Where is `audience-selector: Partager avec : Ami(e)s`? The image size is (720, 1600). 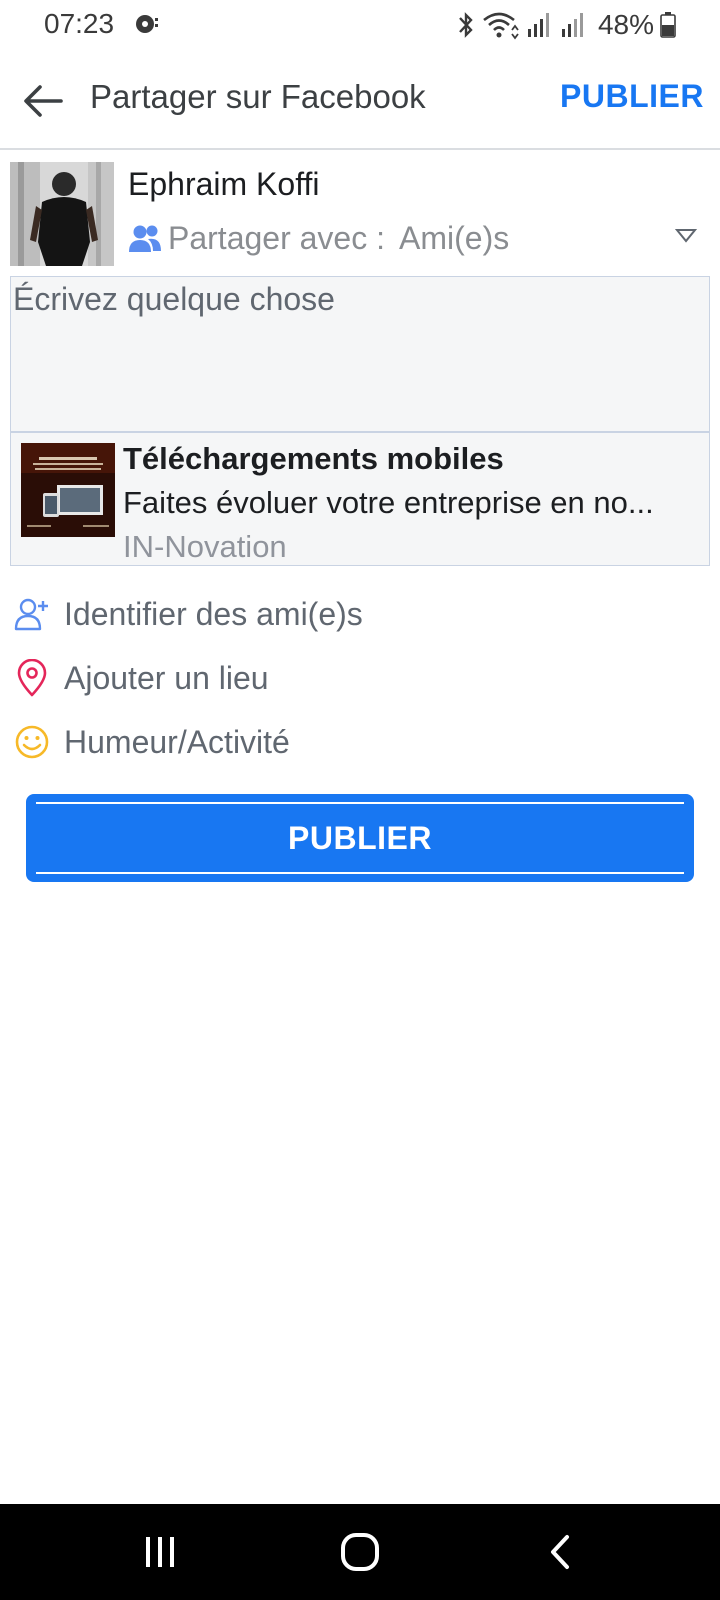 audience-selector: Partager avec : Ami(e)s is located at coordinates (418, 238).